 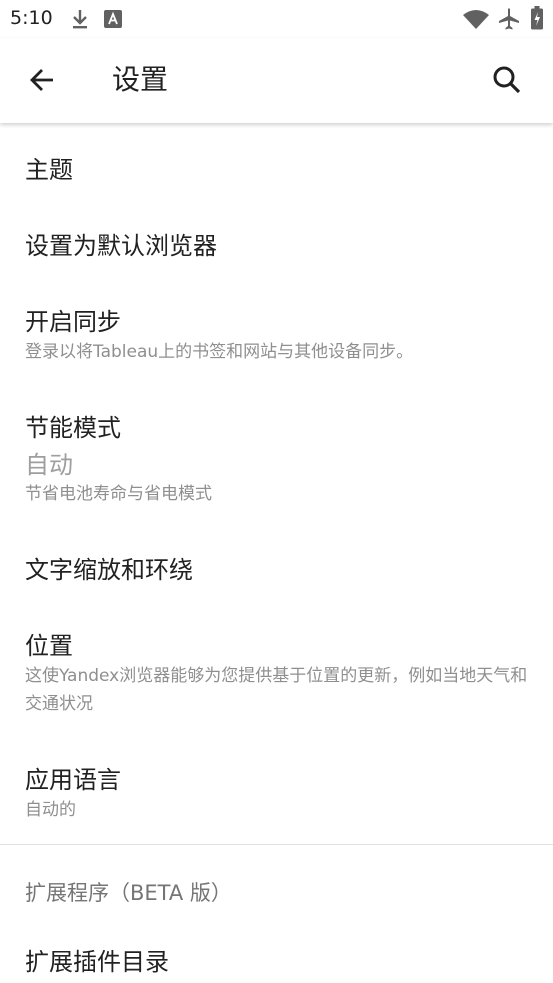 I want to click on setting-text-scaling-title: 文字缩放和环绕, so click(x=109, y=570).